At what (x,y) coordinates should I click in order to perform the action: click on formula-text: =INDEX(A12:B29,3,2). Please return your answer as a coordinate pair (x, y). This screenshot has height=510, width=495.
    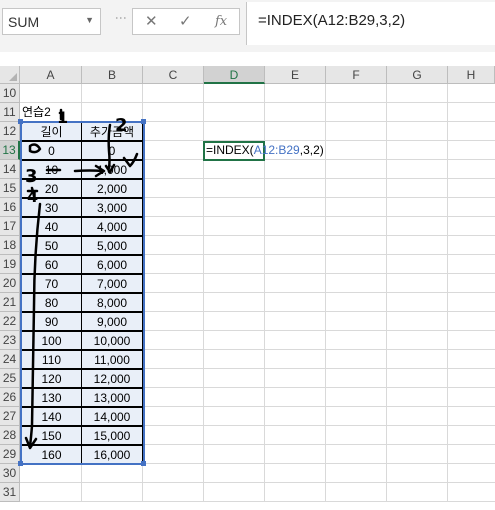
    Looking at the image, I should click on (332, 20).